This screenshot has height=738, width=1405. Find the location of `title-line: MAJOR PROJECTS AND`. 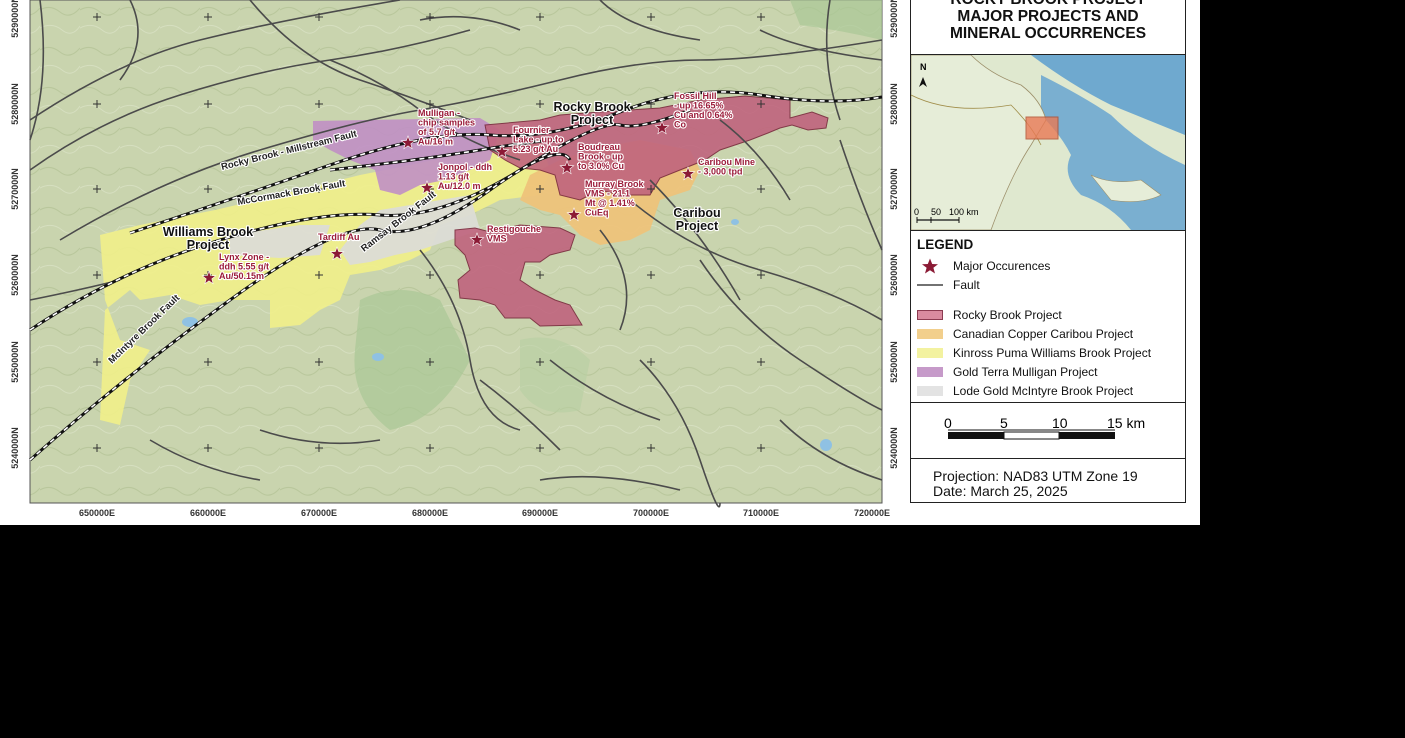

title-line: MAJOR PROJECTS AND is located at coordinates (1048, 16).